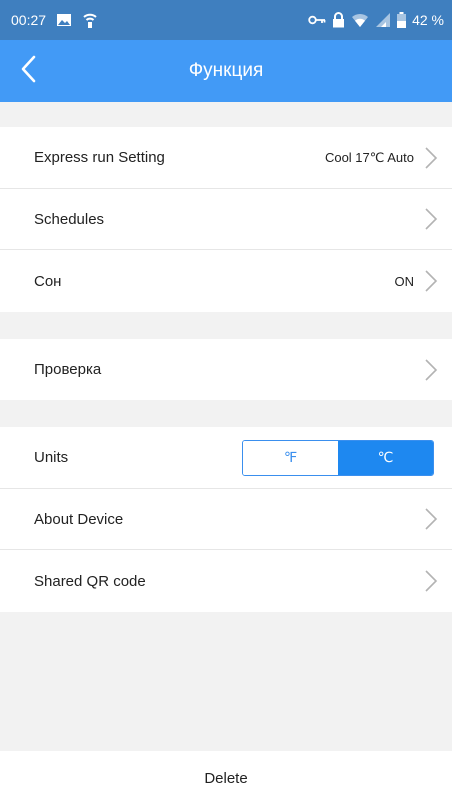  I want to click on units-row: Units ℉ ℃, so click(226, 458).